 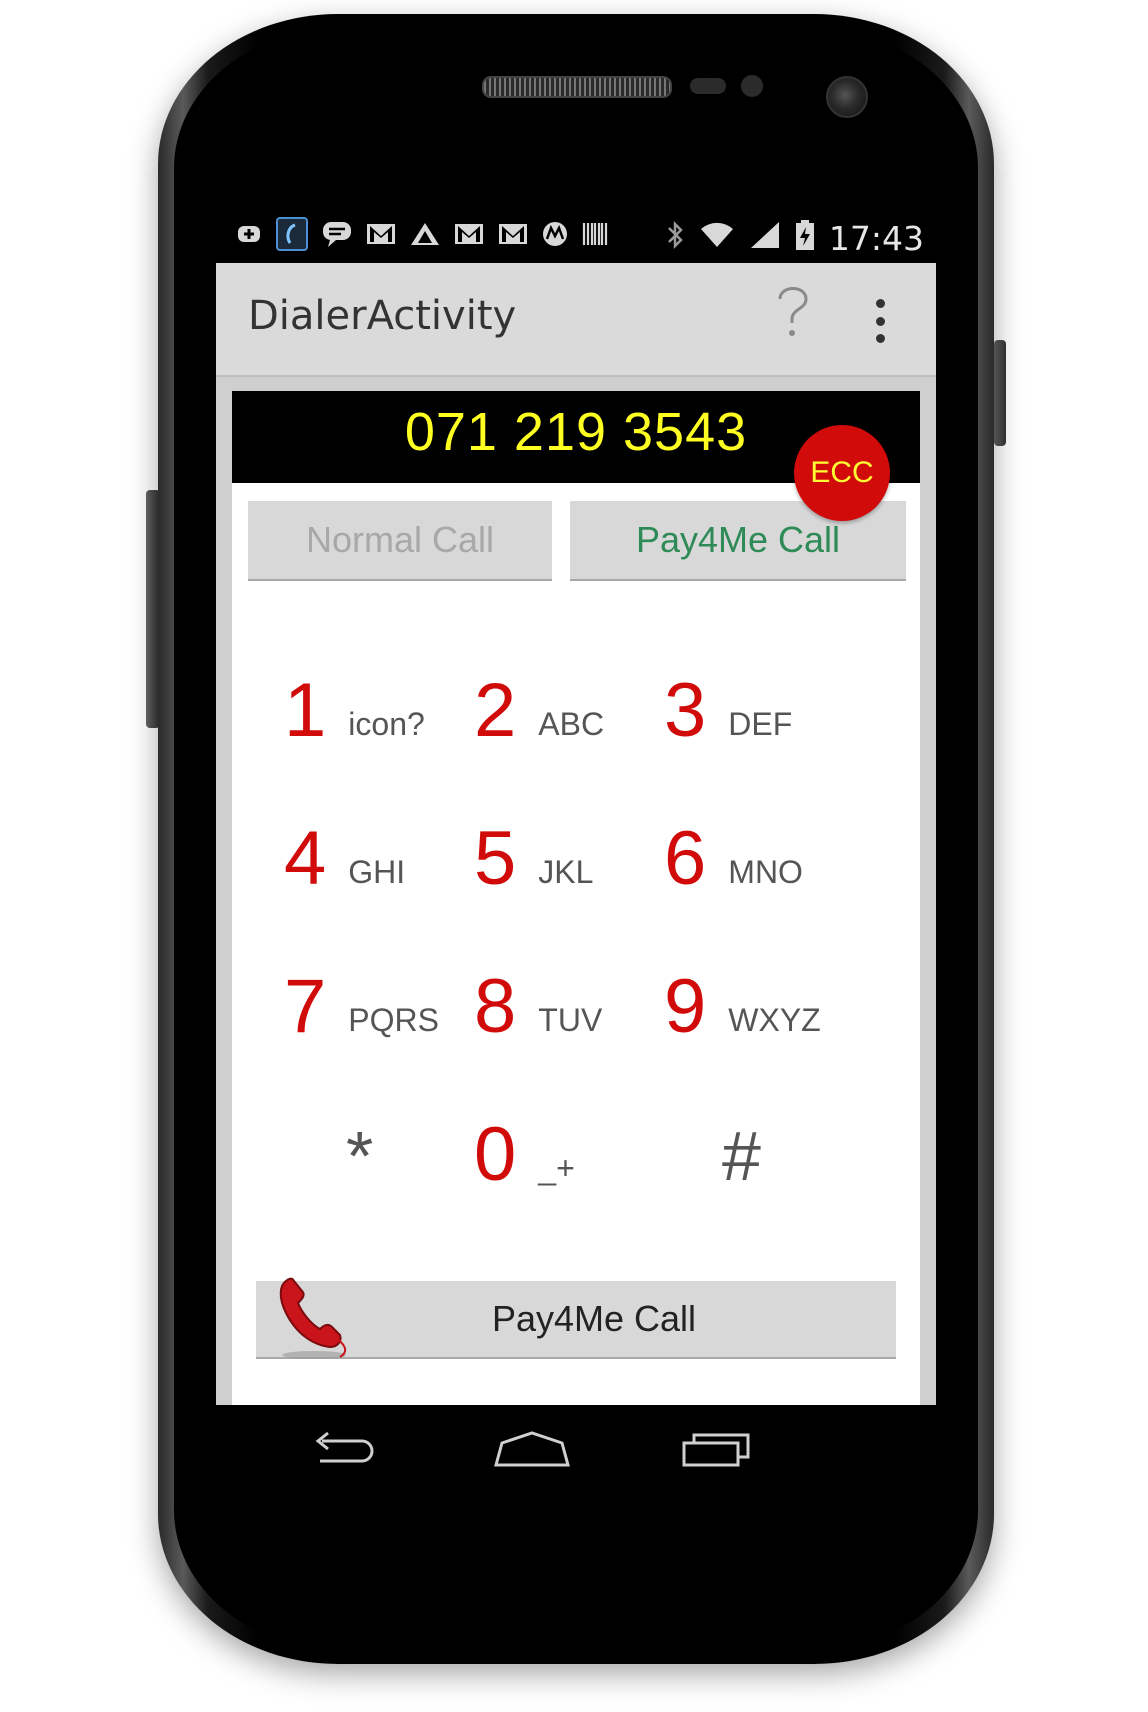 What do you see at coordinates (794, 238) in the screenshot?
I see `system-icons: 17:43` at bounding box center [794, 238].